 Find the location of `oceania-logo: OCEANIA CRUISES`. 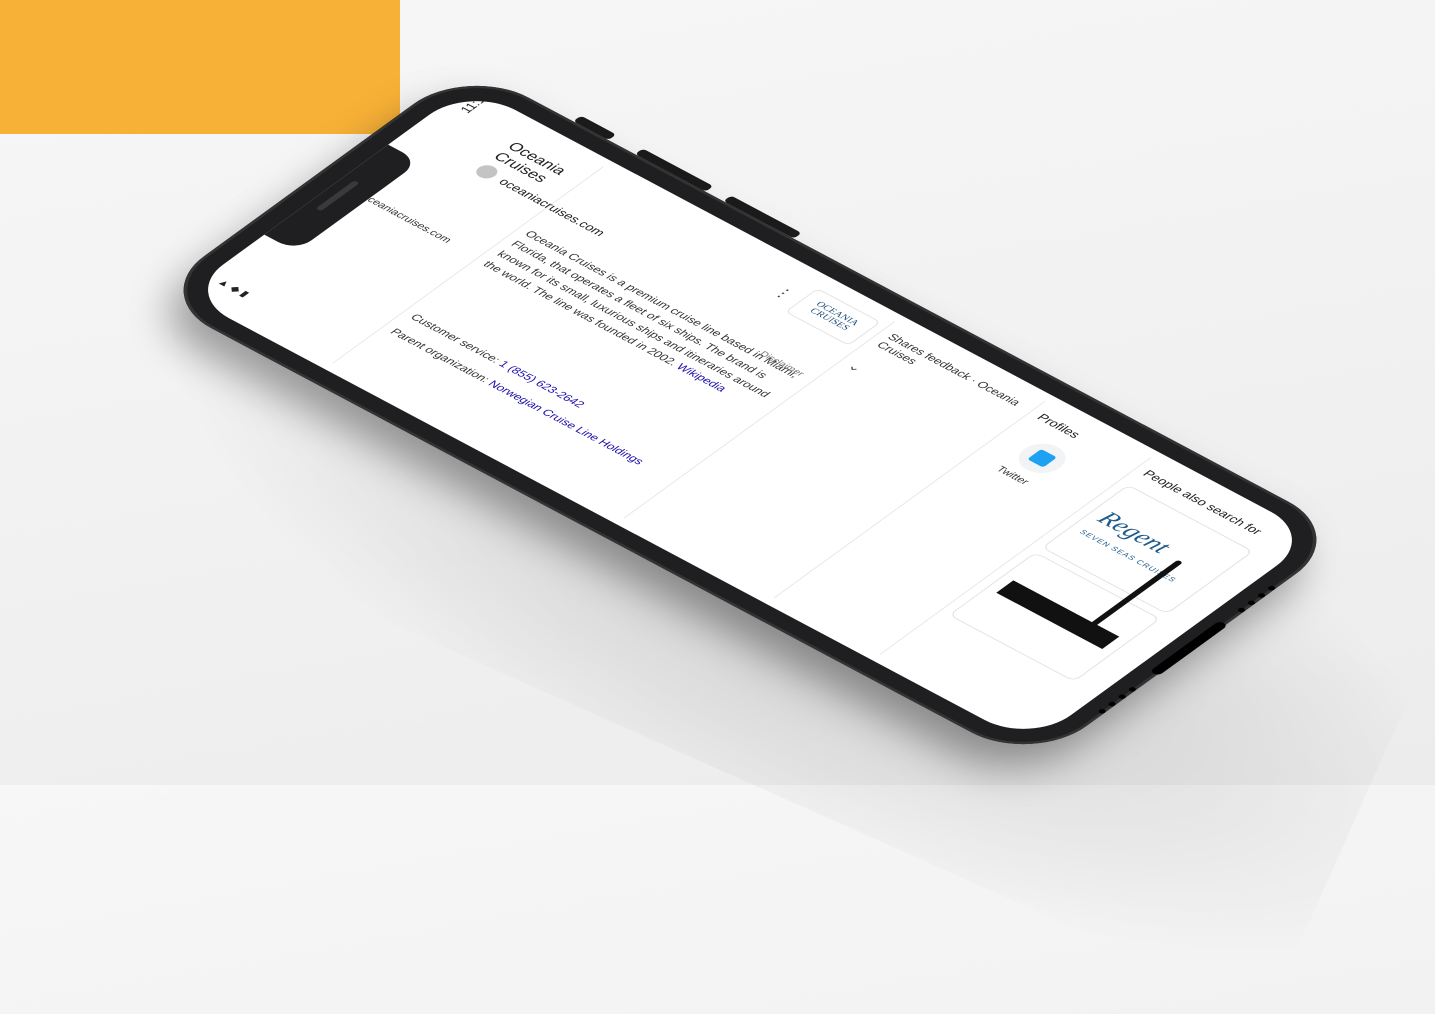

oceania-logo: OCEANIA CRUISES is located at coordinates (833, 317).